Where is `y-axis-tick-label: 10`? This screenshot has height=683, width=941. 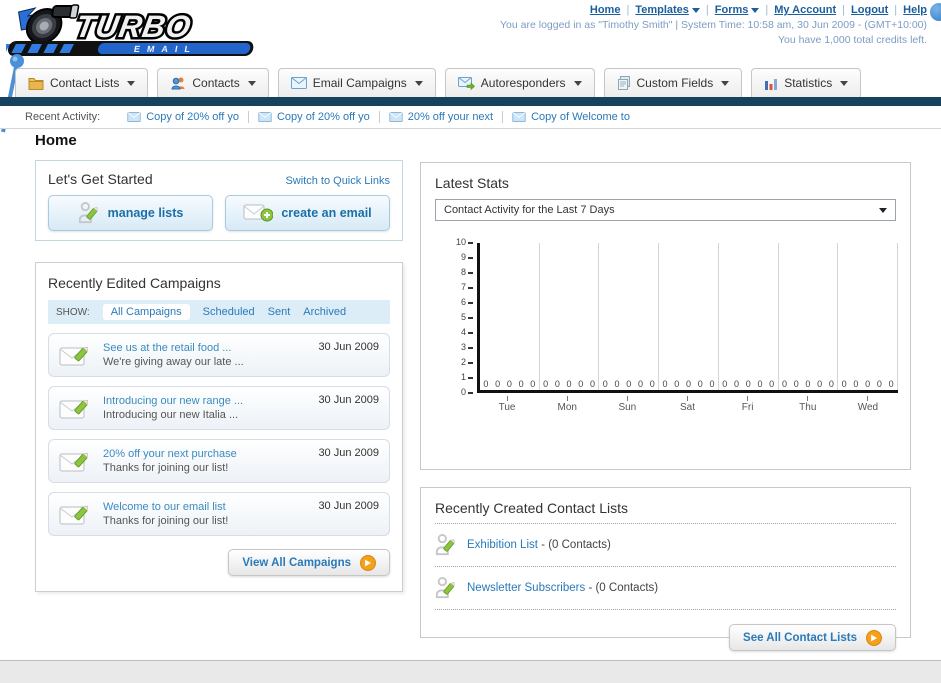 y-axis-tick-label: 10 is located at coordinates (464, 242).